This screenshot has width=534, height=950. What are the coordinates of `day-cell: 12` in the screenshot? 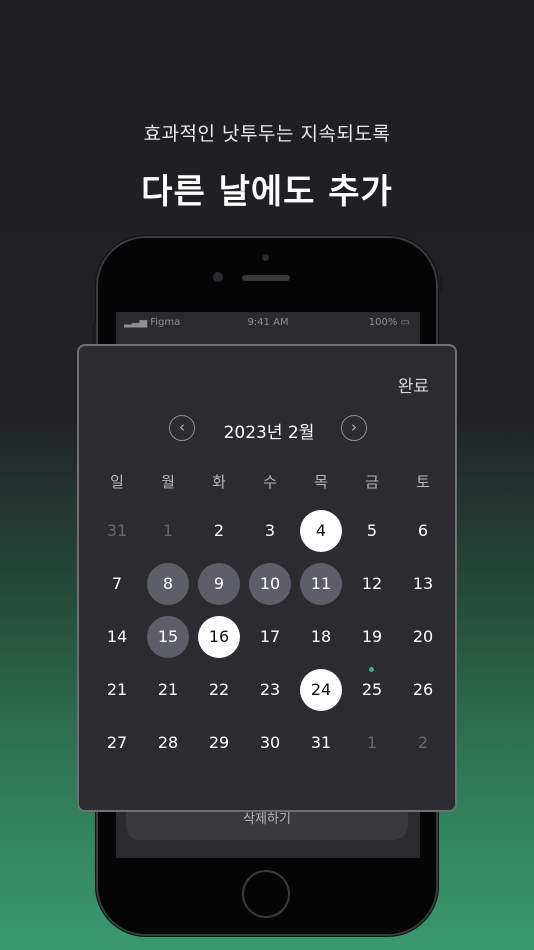 It's located at (372, 584).